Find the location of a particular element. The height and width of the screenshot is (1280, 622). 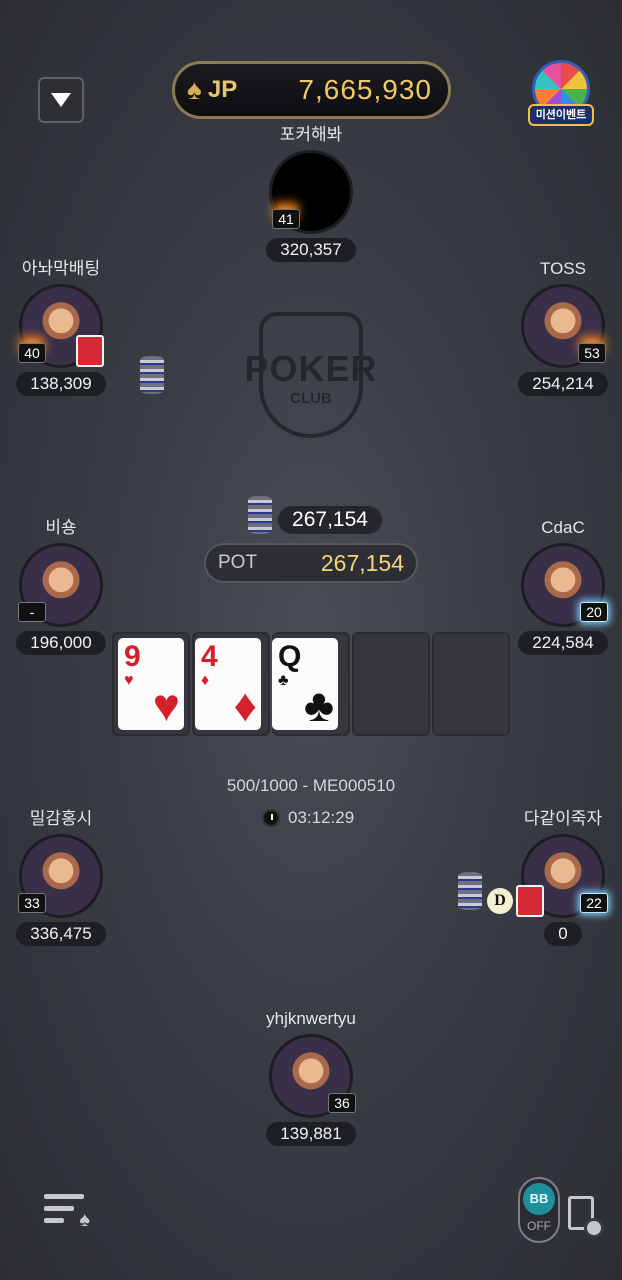

pot-value: 267,154 is located at coordinates (362, 562).